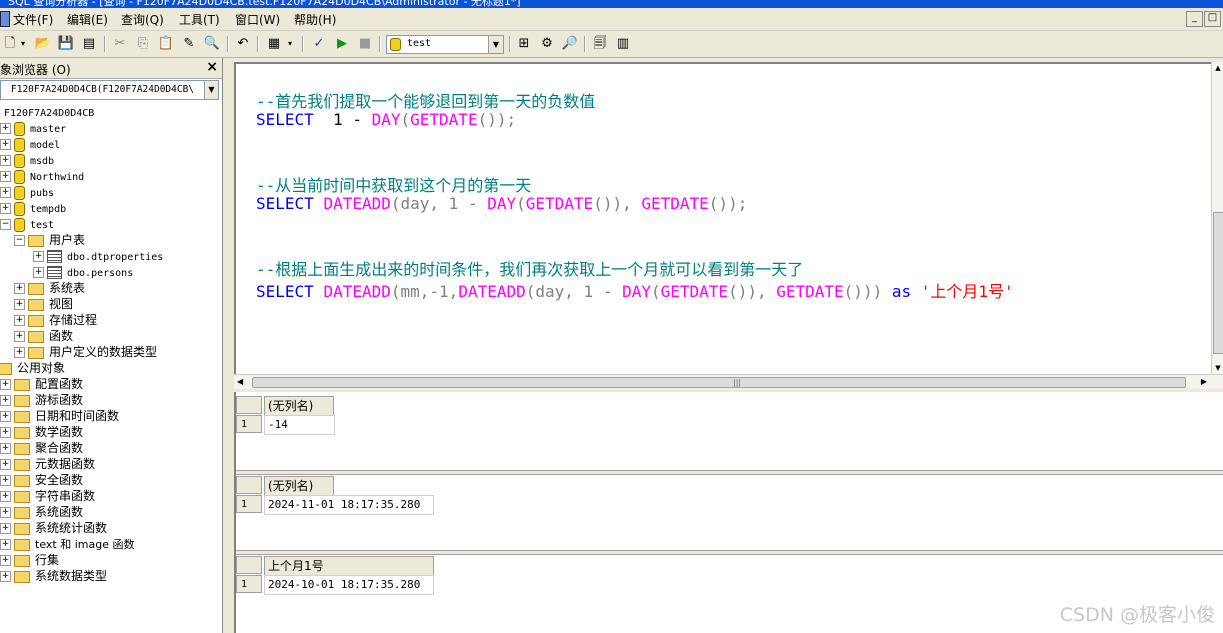 This screenshot has width=1223, height=633. What do you see at coordinates (212, 67) in the screenshot?
I see `close-icon: ×` at bounding box center [212, 67].